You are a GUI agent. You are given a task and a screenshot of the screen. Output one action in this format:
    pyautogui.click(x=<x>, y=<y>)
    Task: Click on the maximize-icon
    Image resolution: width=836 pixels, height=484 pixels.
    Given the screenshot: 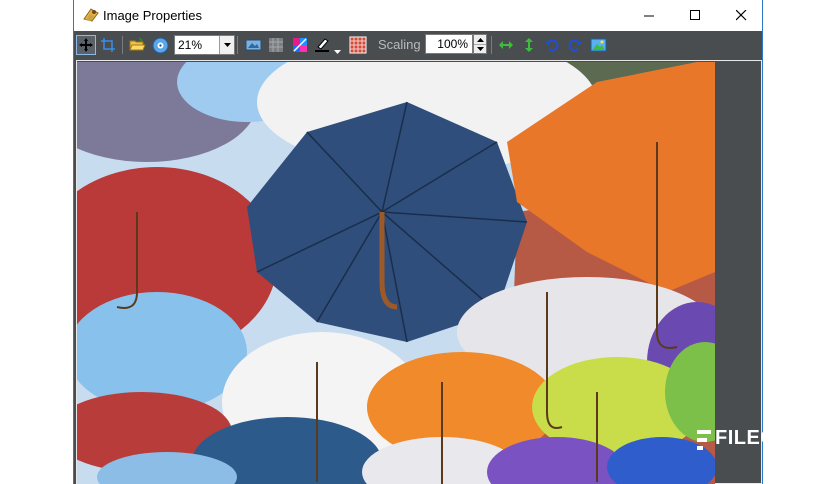 What is the action you would take?
    pyautogui.click(x=694, y=15)
    